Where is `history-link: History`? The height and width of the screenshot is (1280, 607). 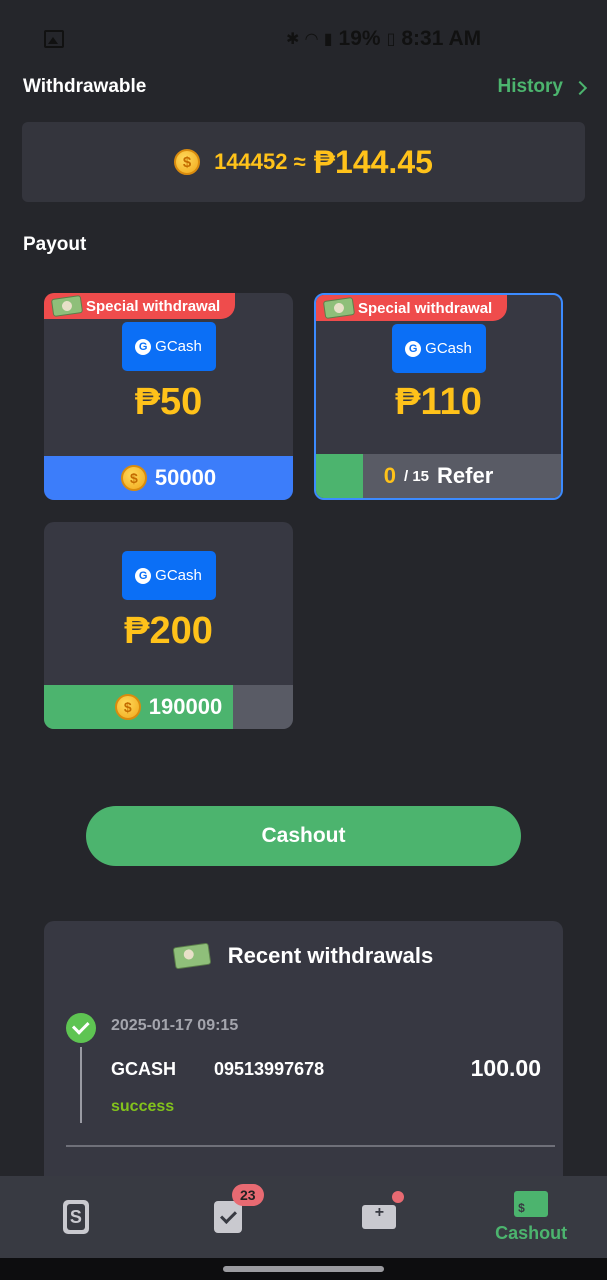 history-link: History is located at coordinates (542, 87).